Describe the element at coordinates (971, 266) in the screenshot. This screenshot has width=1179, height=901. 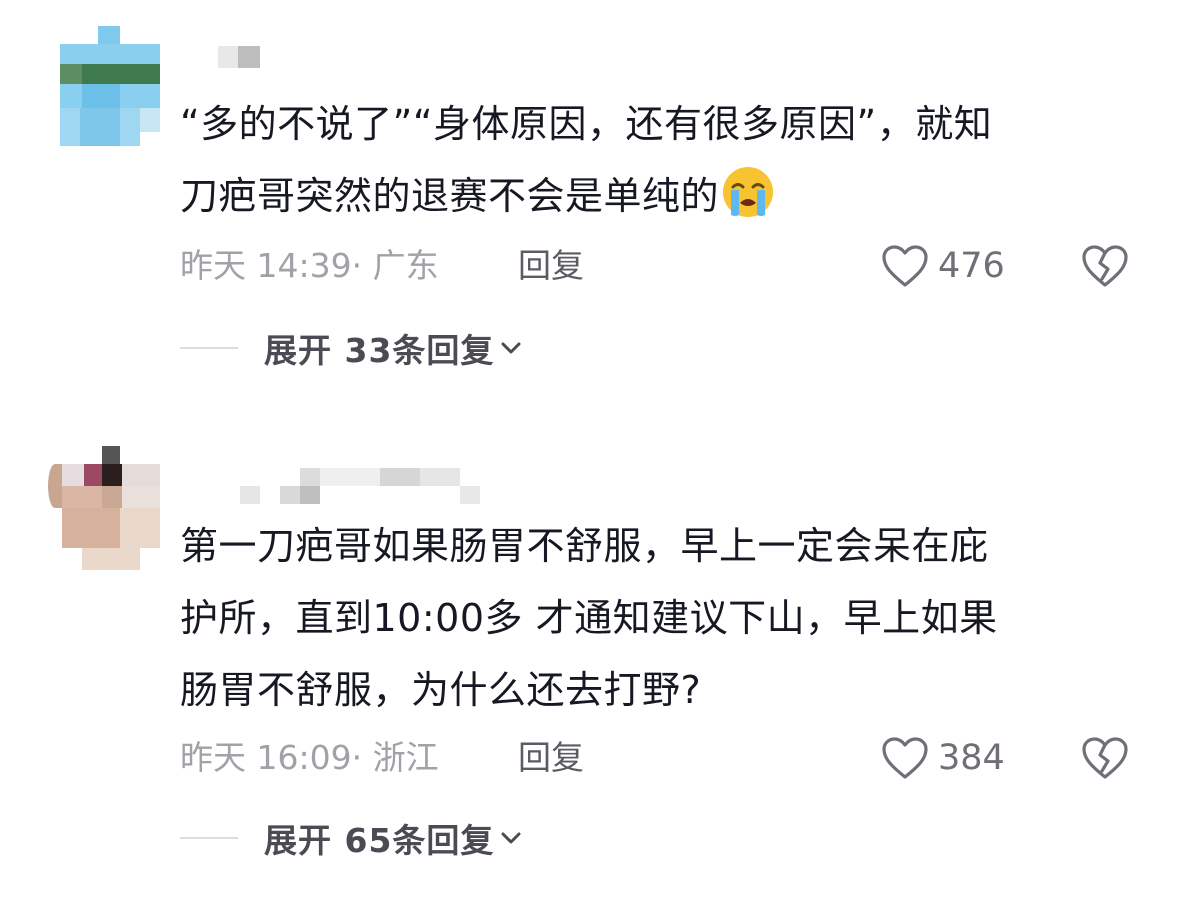
I see `like-count: 476` at that location.